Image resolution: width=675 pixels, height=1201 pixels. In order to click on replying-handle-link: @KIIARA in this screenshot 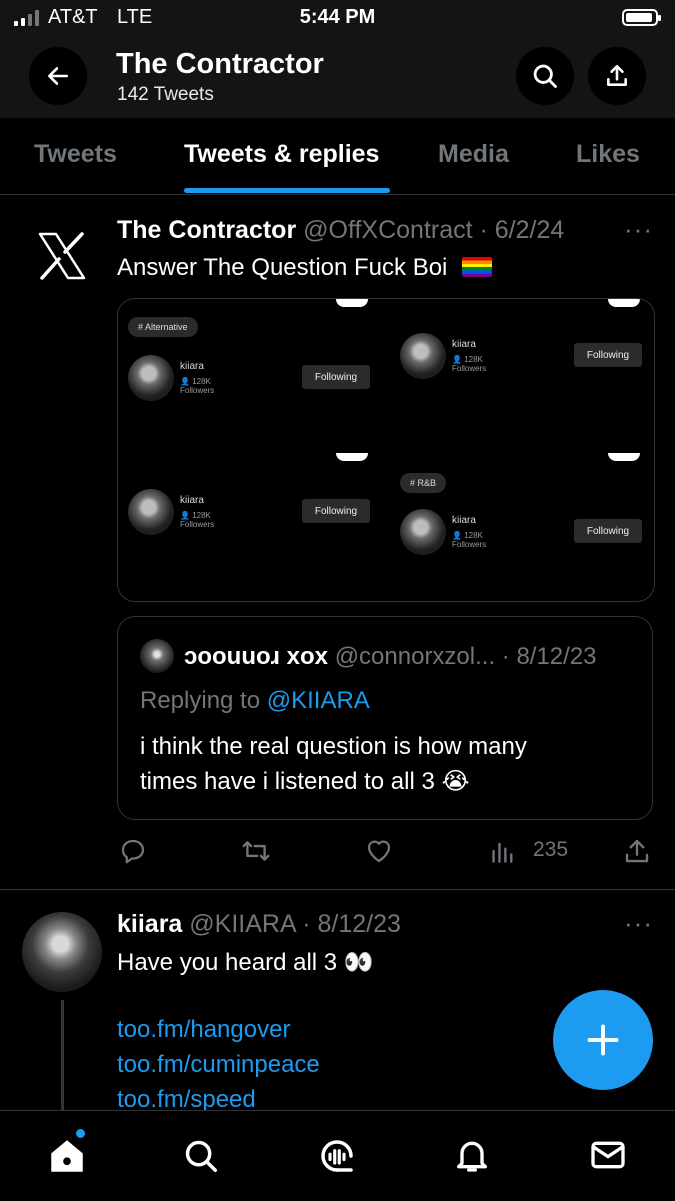, I will do `click(318, 700)`.